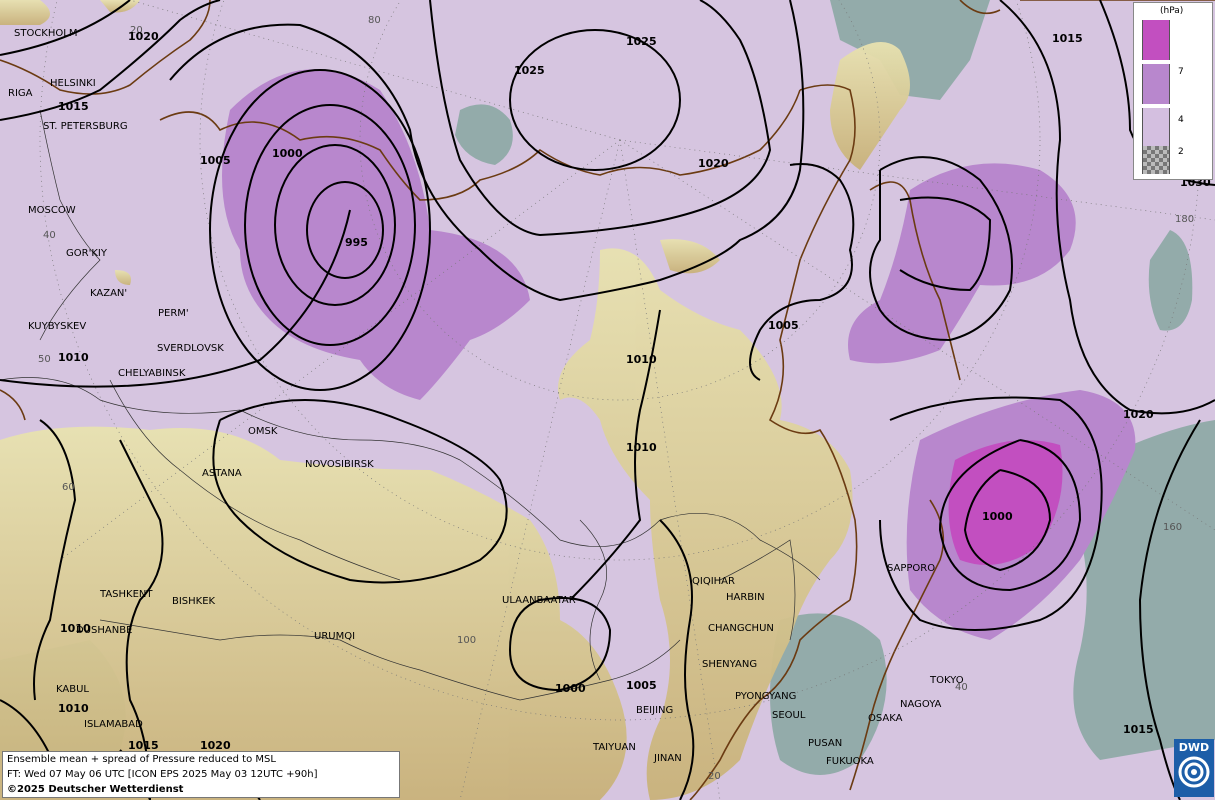 The image size is (1215, 800). Describe the element at coordinates (713, 581) in the screenshot. I see `city-label: QIQIHAR` at that location.